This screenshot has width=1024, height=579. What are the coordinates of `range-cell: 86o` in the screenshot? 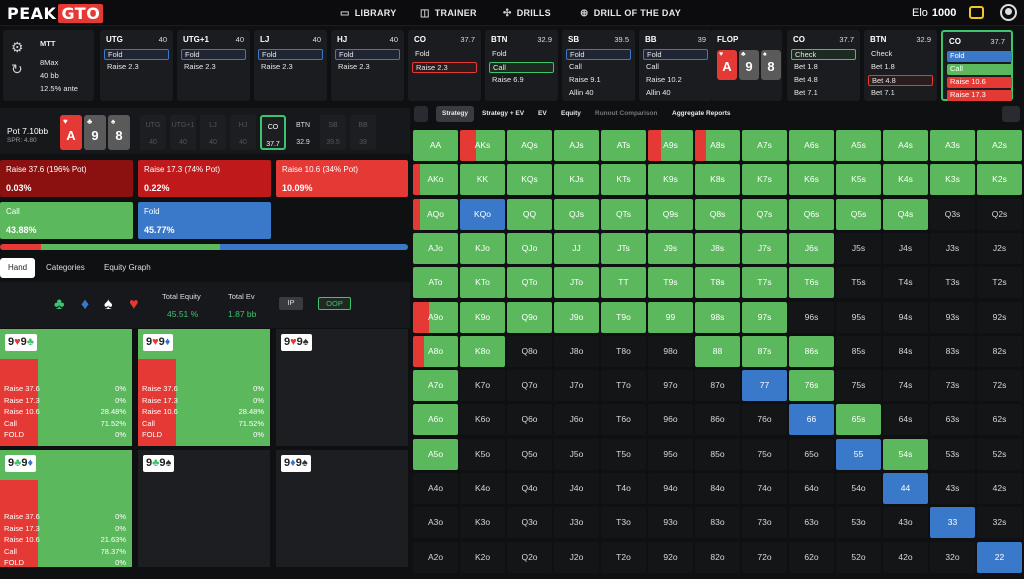 It's located at (717, 420).